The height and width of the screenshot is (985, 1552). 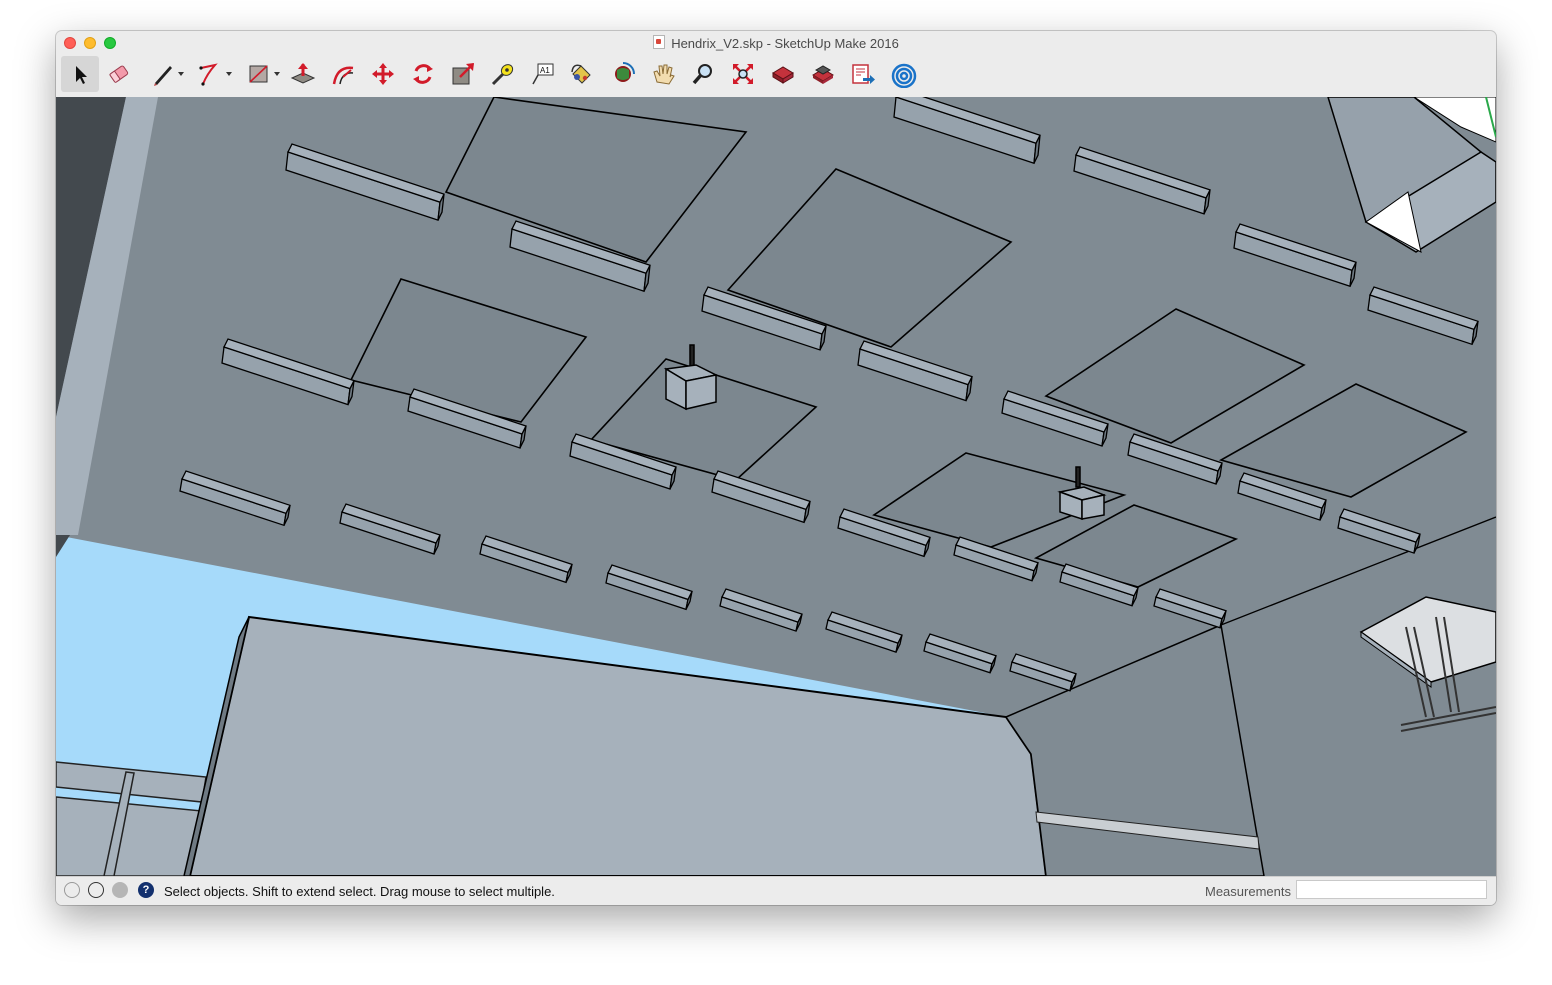 I want to click on title-bar: Hendrix_V2.skp - SketchUp Make 2016, so click(x=776, y=43).